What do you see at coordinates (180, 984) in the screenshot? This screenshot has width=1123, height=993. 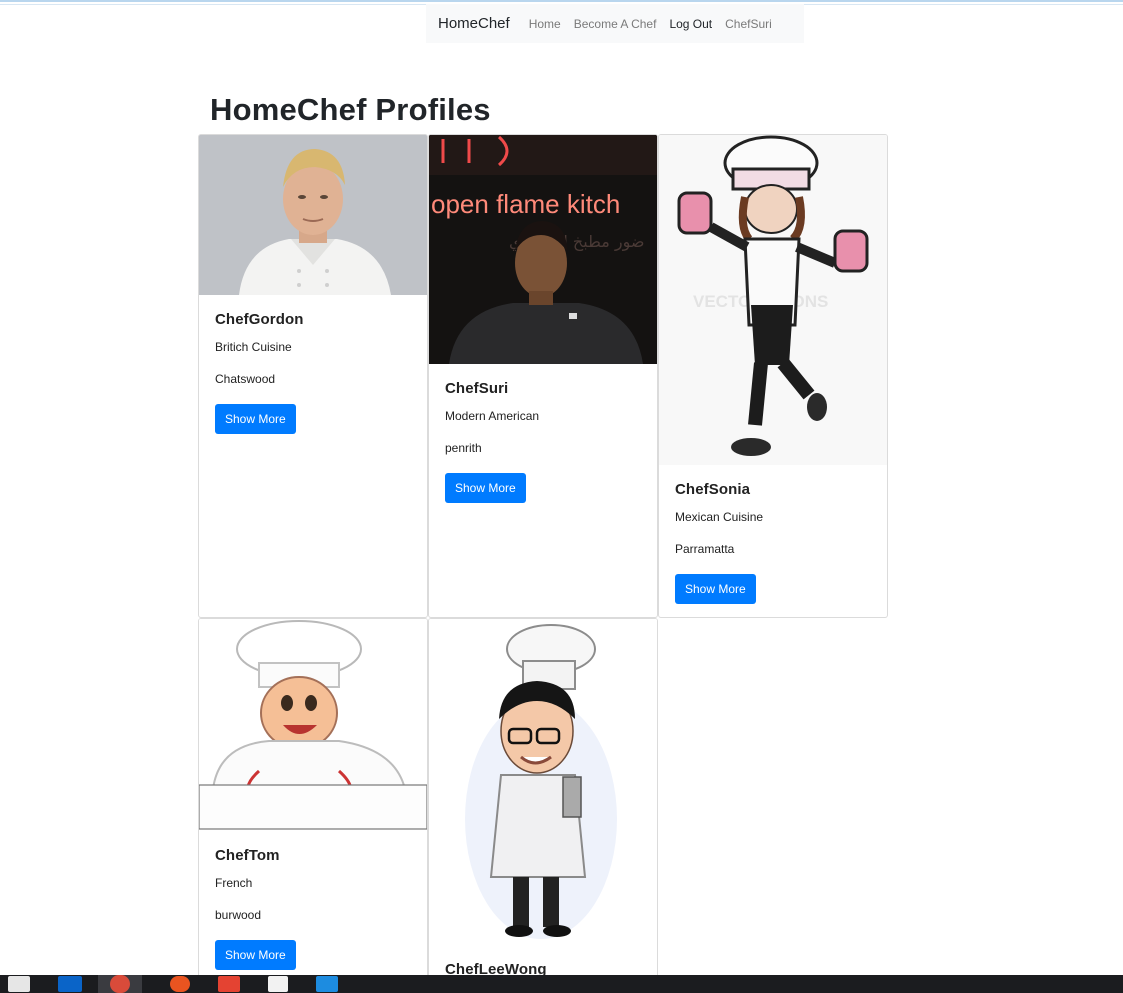 I see `ubuntu-icon` at bounding box center [180, 984].